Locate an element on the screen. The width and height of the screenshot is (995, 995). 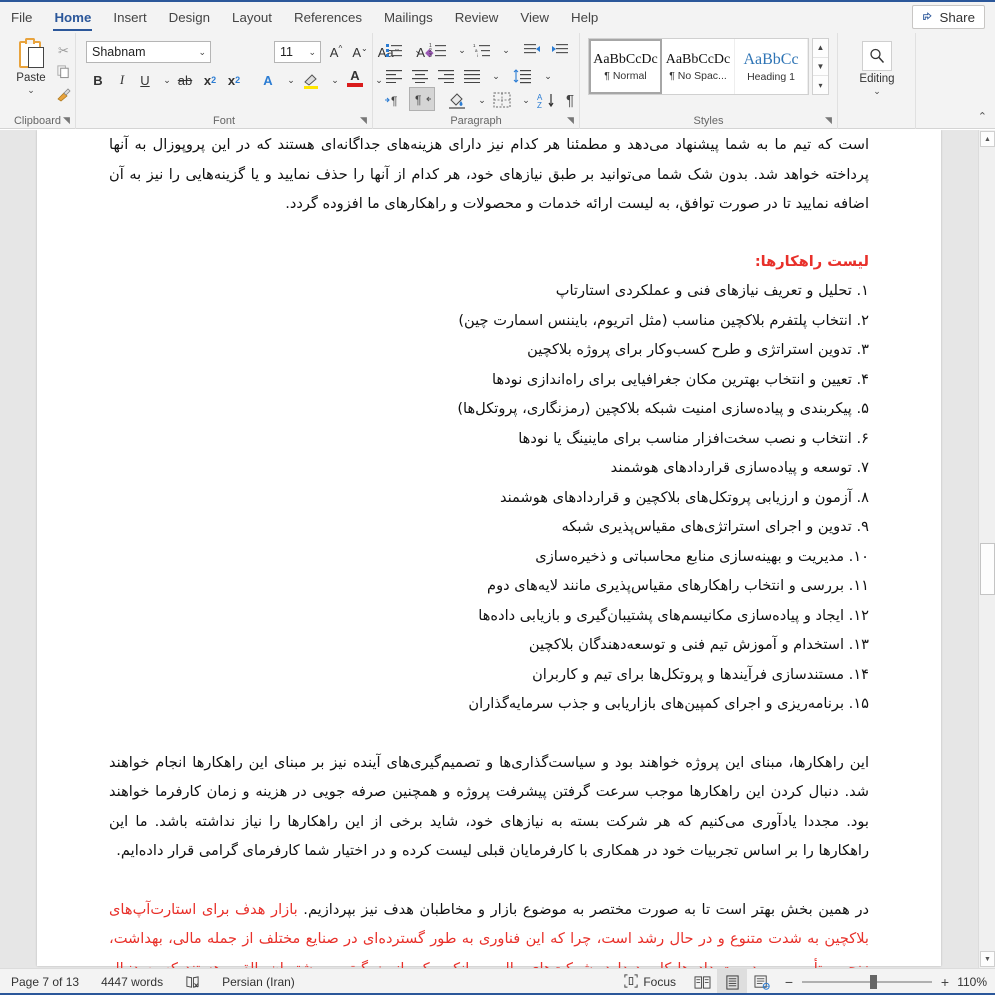
tab-file: File is located at coordinates (21, 19).